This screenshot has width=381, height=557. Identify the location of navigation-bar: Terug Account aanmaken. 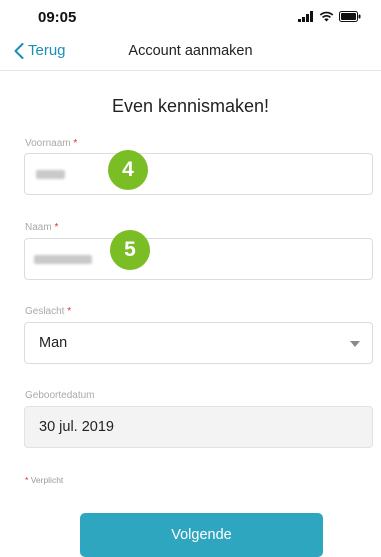
(190, 52).